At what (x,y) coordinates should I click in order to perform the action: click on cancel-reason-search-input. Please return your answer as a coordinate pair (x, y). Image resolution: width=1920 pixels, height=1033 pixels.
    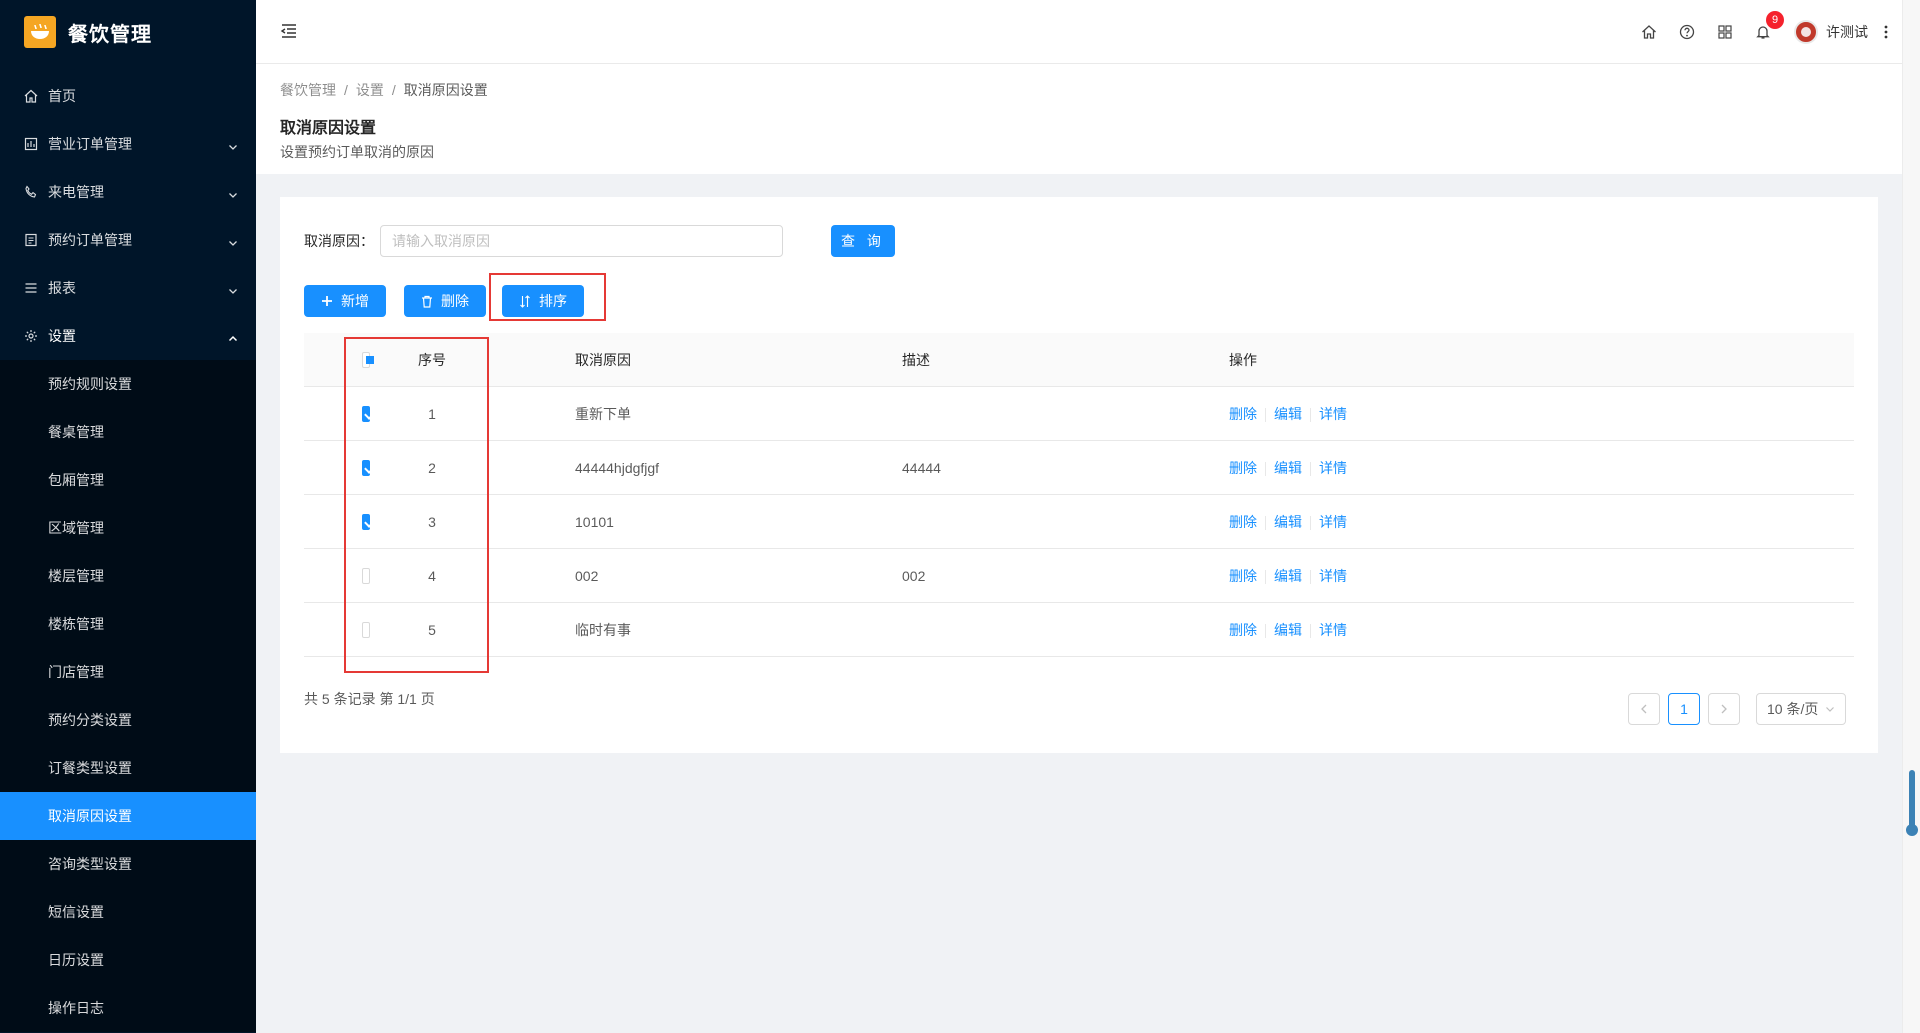
    Looking at the image, I should click on (581, 241).